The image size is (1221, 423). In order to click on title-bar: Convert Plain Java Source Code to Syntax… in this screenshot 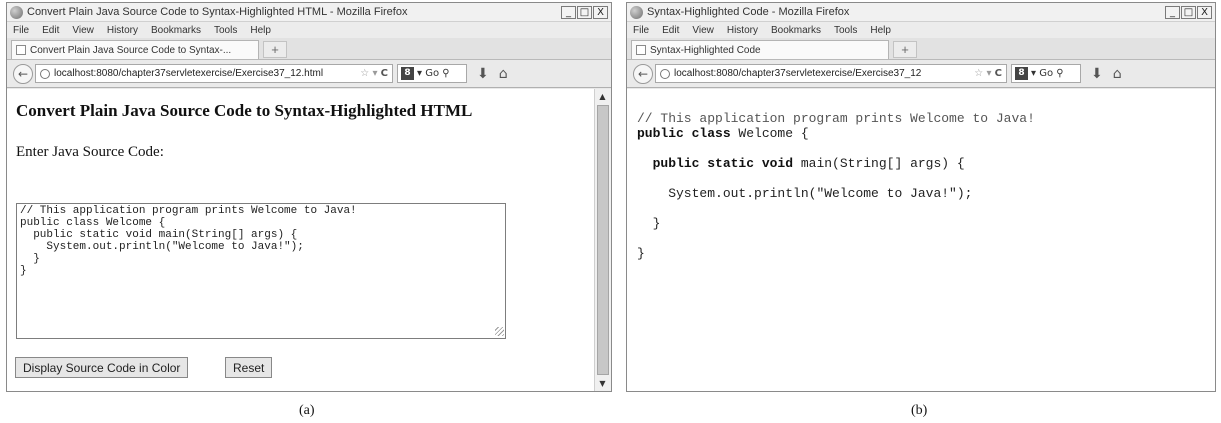, I will do `click(309, 12)`.